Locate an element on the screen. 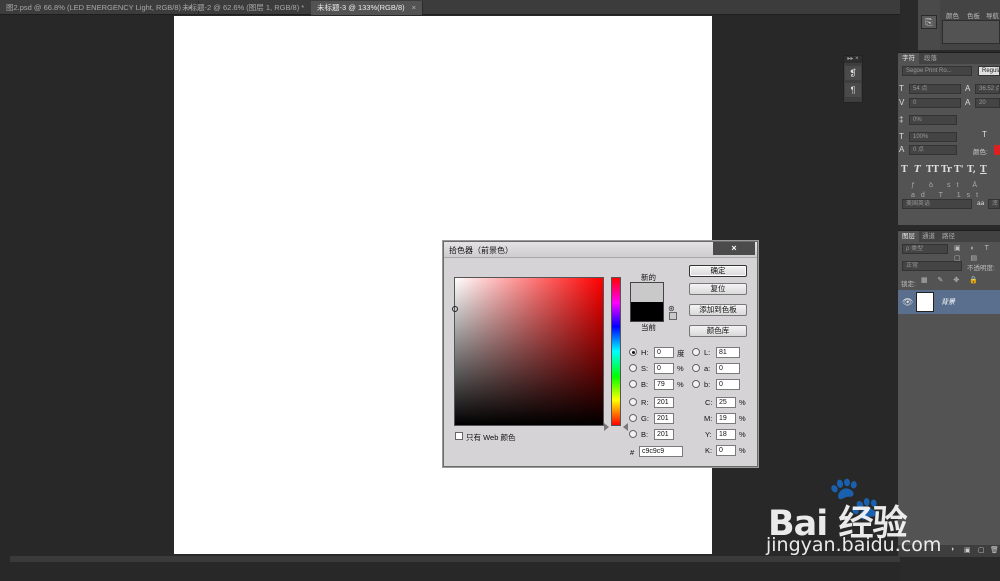 This screenshot has height=581, width=1000. brightness-field: 79 is located at coordinates (664, 384).